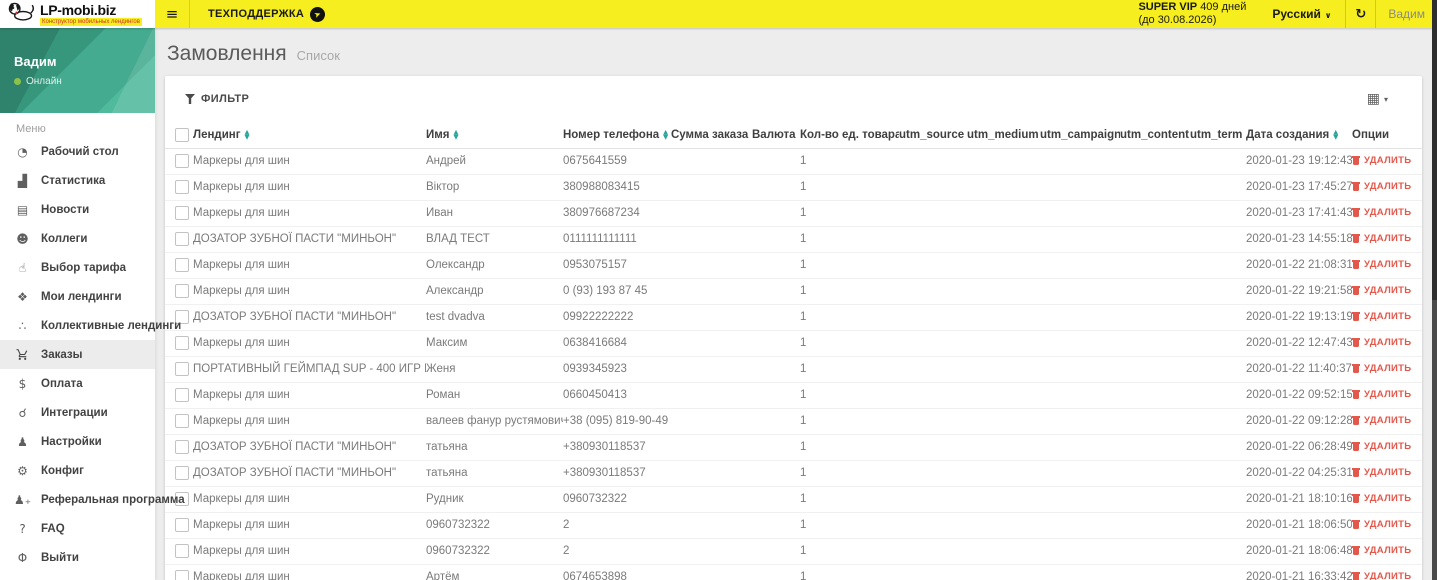  I want to click on dog-logo-icon, so click(21, 14).